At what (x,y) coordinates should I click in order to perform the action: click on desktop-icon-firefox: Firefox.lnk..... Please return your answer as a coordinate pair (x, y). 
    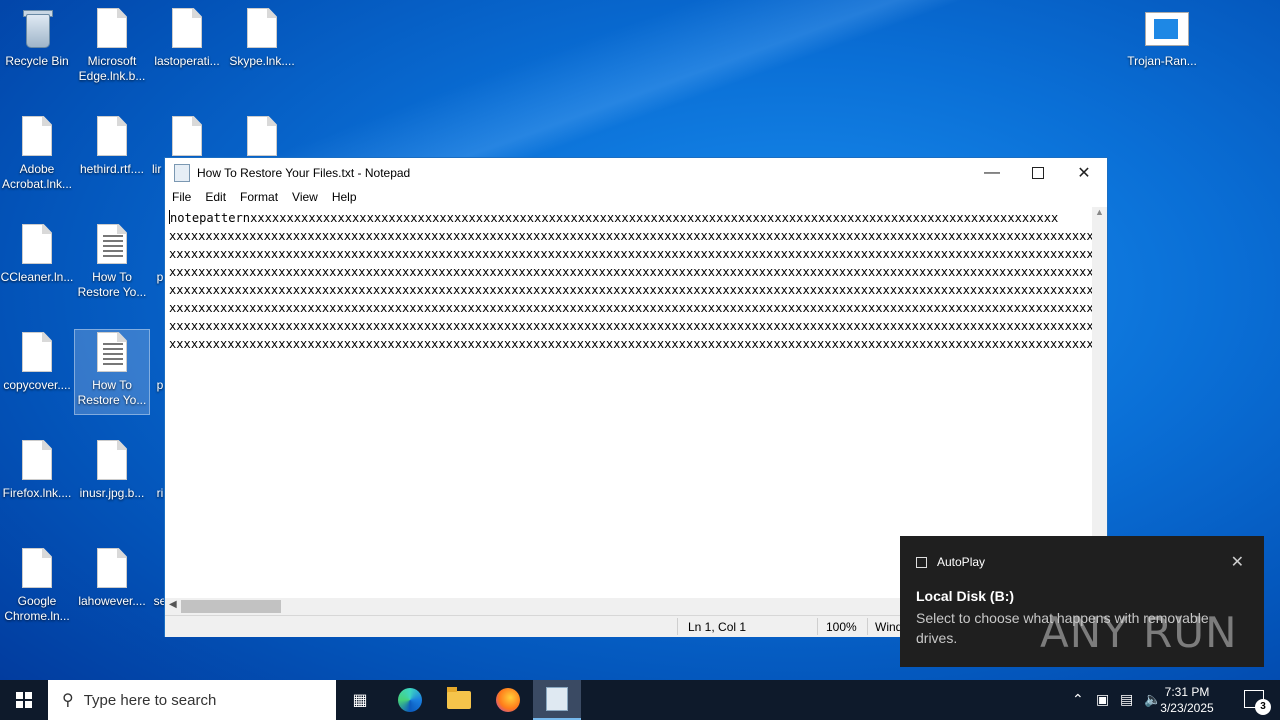
    Looking at the image, I should click on (37, 470).